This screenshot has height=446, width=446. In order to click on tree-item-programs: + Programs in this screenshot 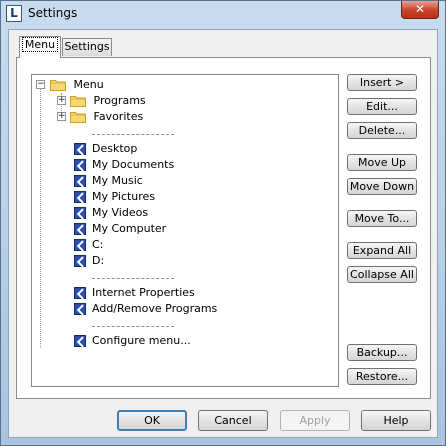, I will do `click(101, 101)`.